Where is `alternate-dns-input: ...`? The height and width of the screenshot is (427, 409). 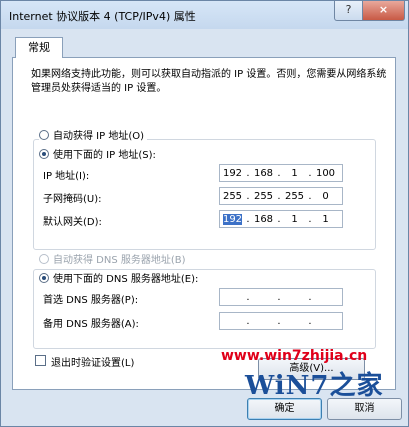
alternate-dns-input: ... is located at coordinates (281, 321).